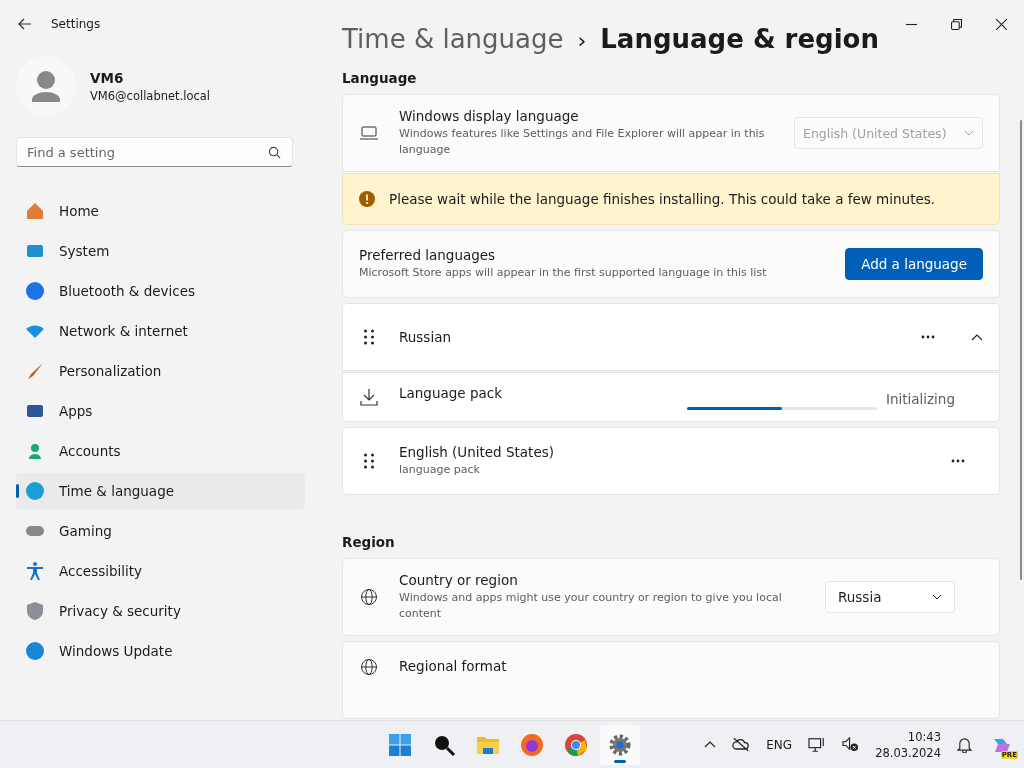 The width and height of the screenshot is (1024, 768). I want to click on nav-item: Gaming, so click(160, 531).